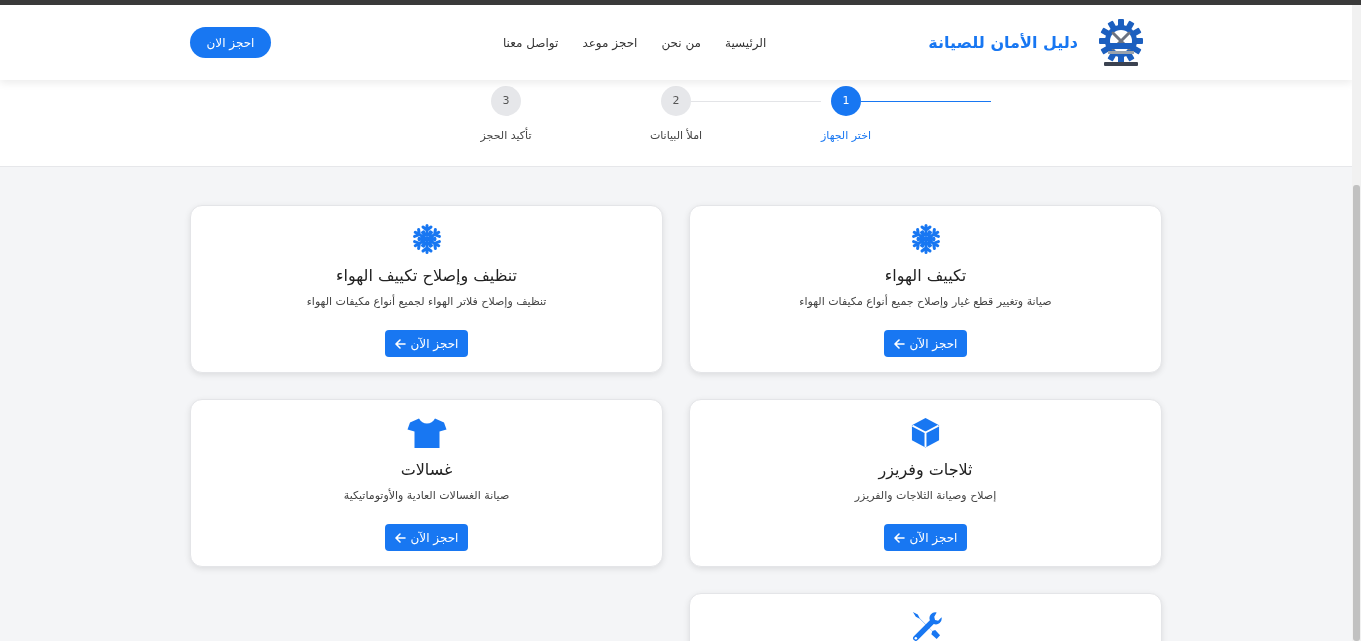 The width and height of the screenshot is (1361, 641). What do you see at coordinates (925, 276) in the screenshot?
I see `service-title: تكييف الهواء` at bounding box center [925, 276].